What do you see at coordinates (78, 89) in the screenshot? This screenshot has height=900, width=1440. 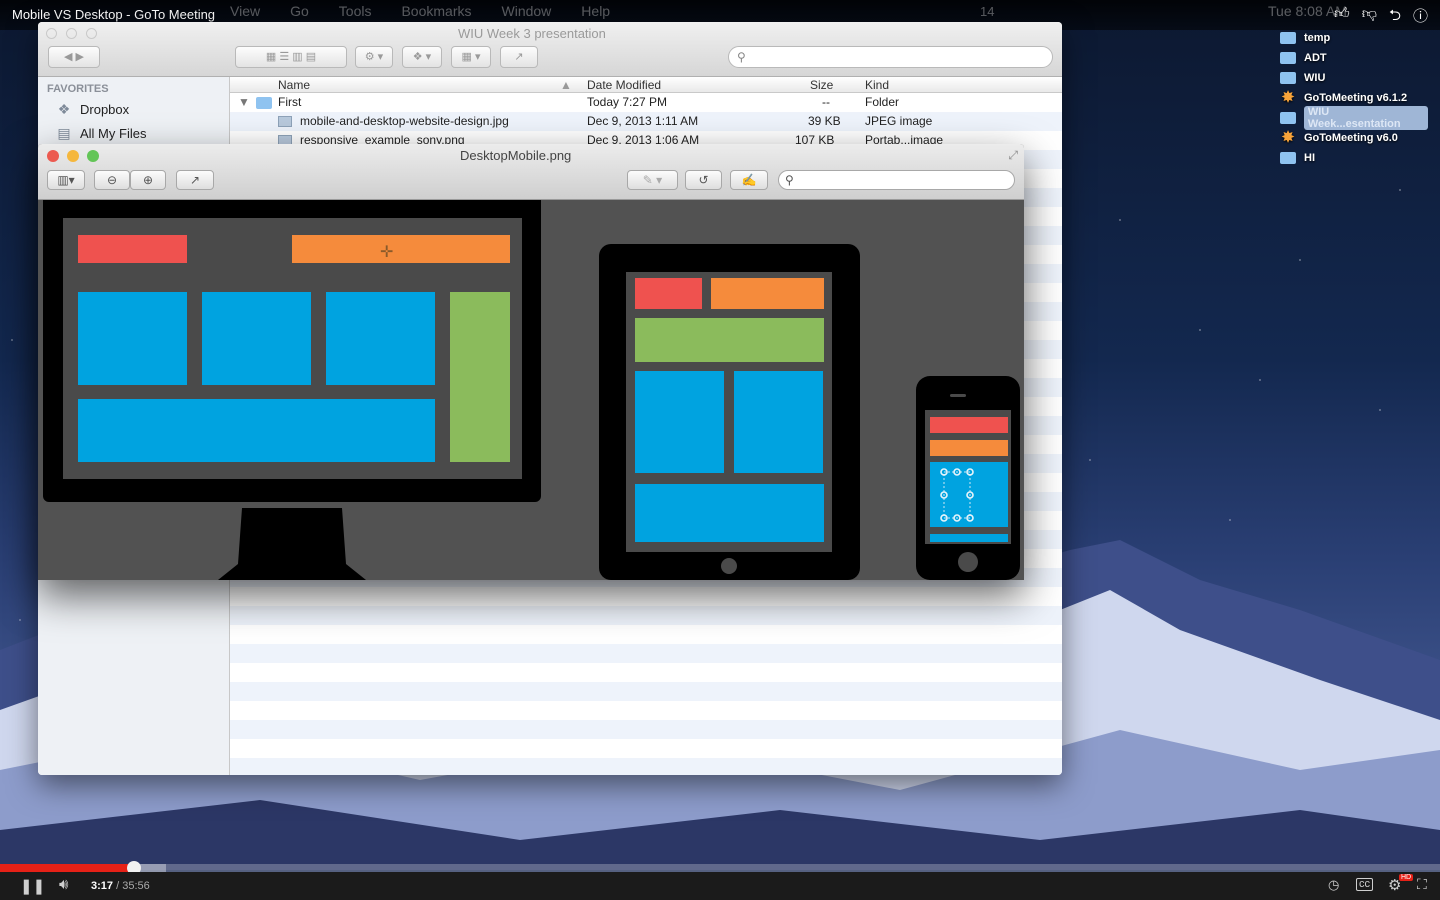 I see `sidebar-heading: FAVORITES` at bounding box center [78, 89].